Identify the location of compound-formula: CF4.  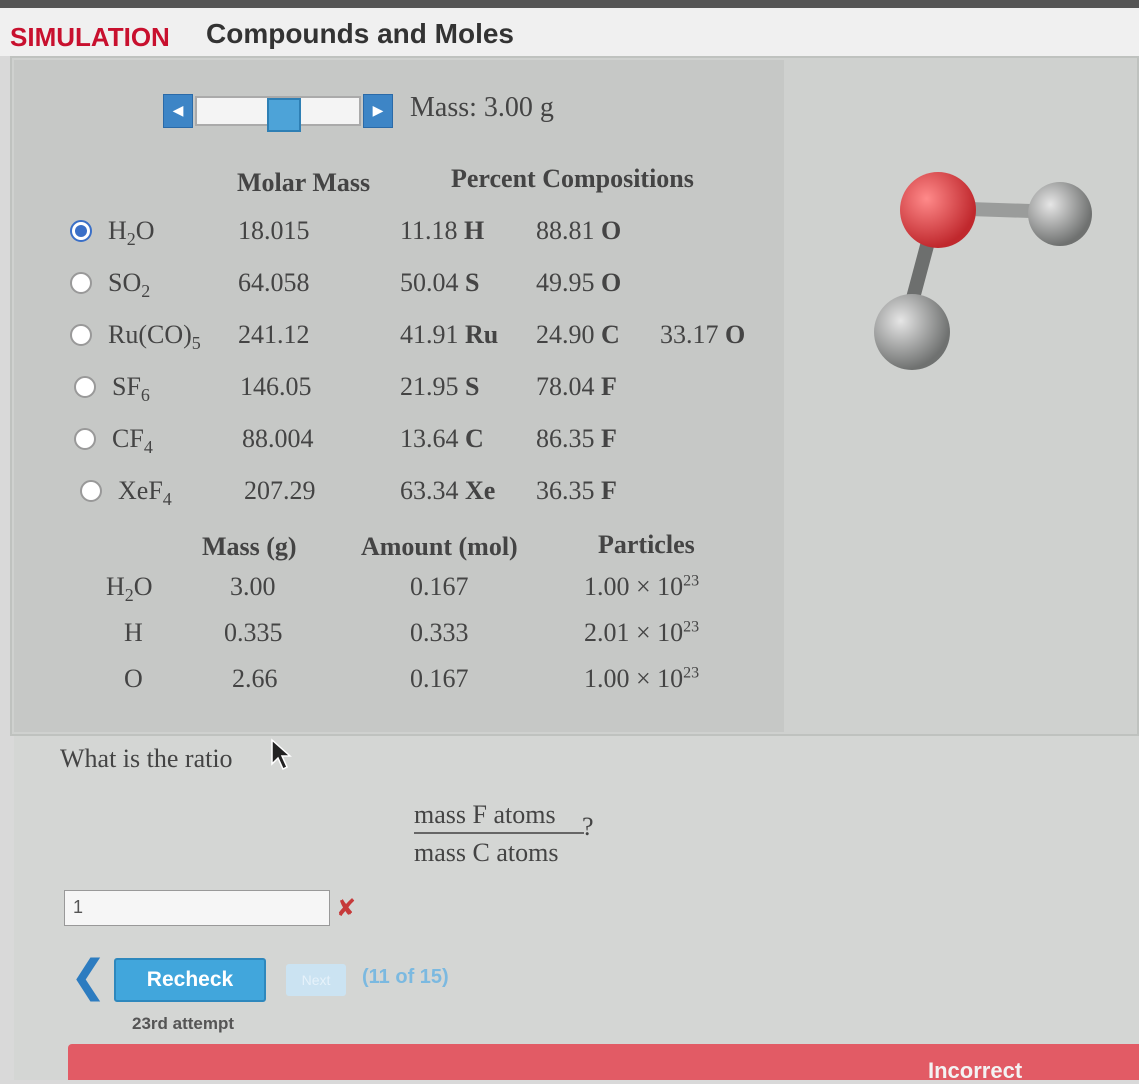
(132, 441).